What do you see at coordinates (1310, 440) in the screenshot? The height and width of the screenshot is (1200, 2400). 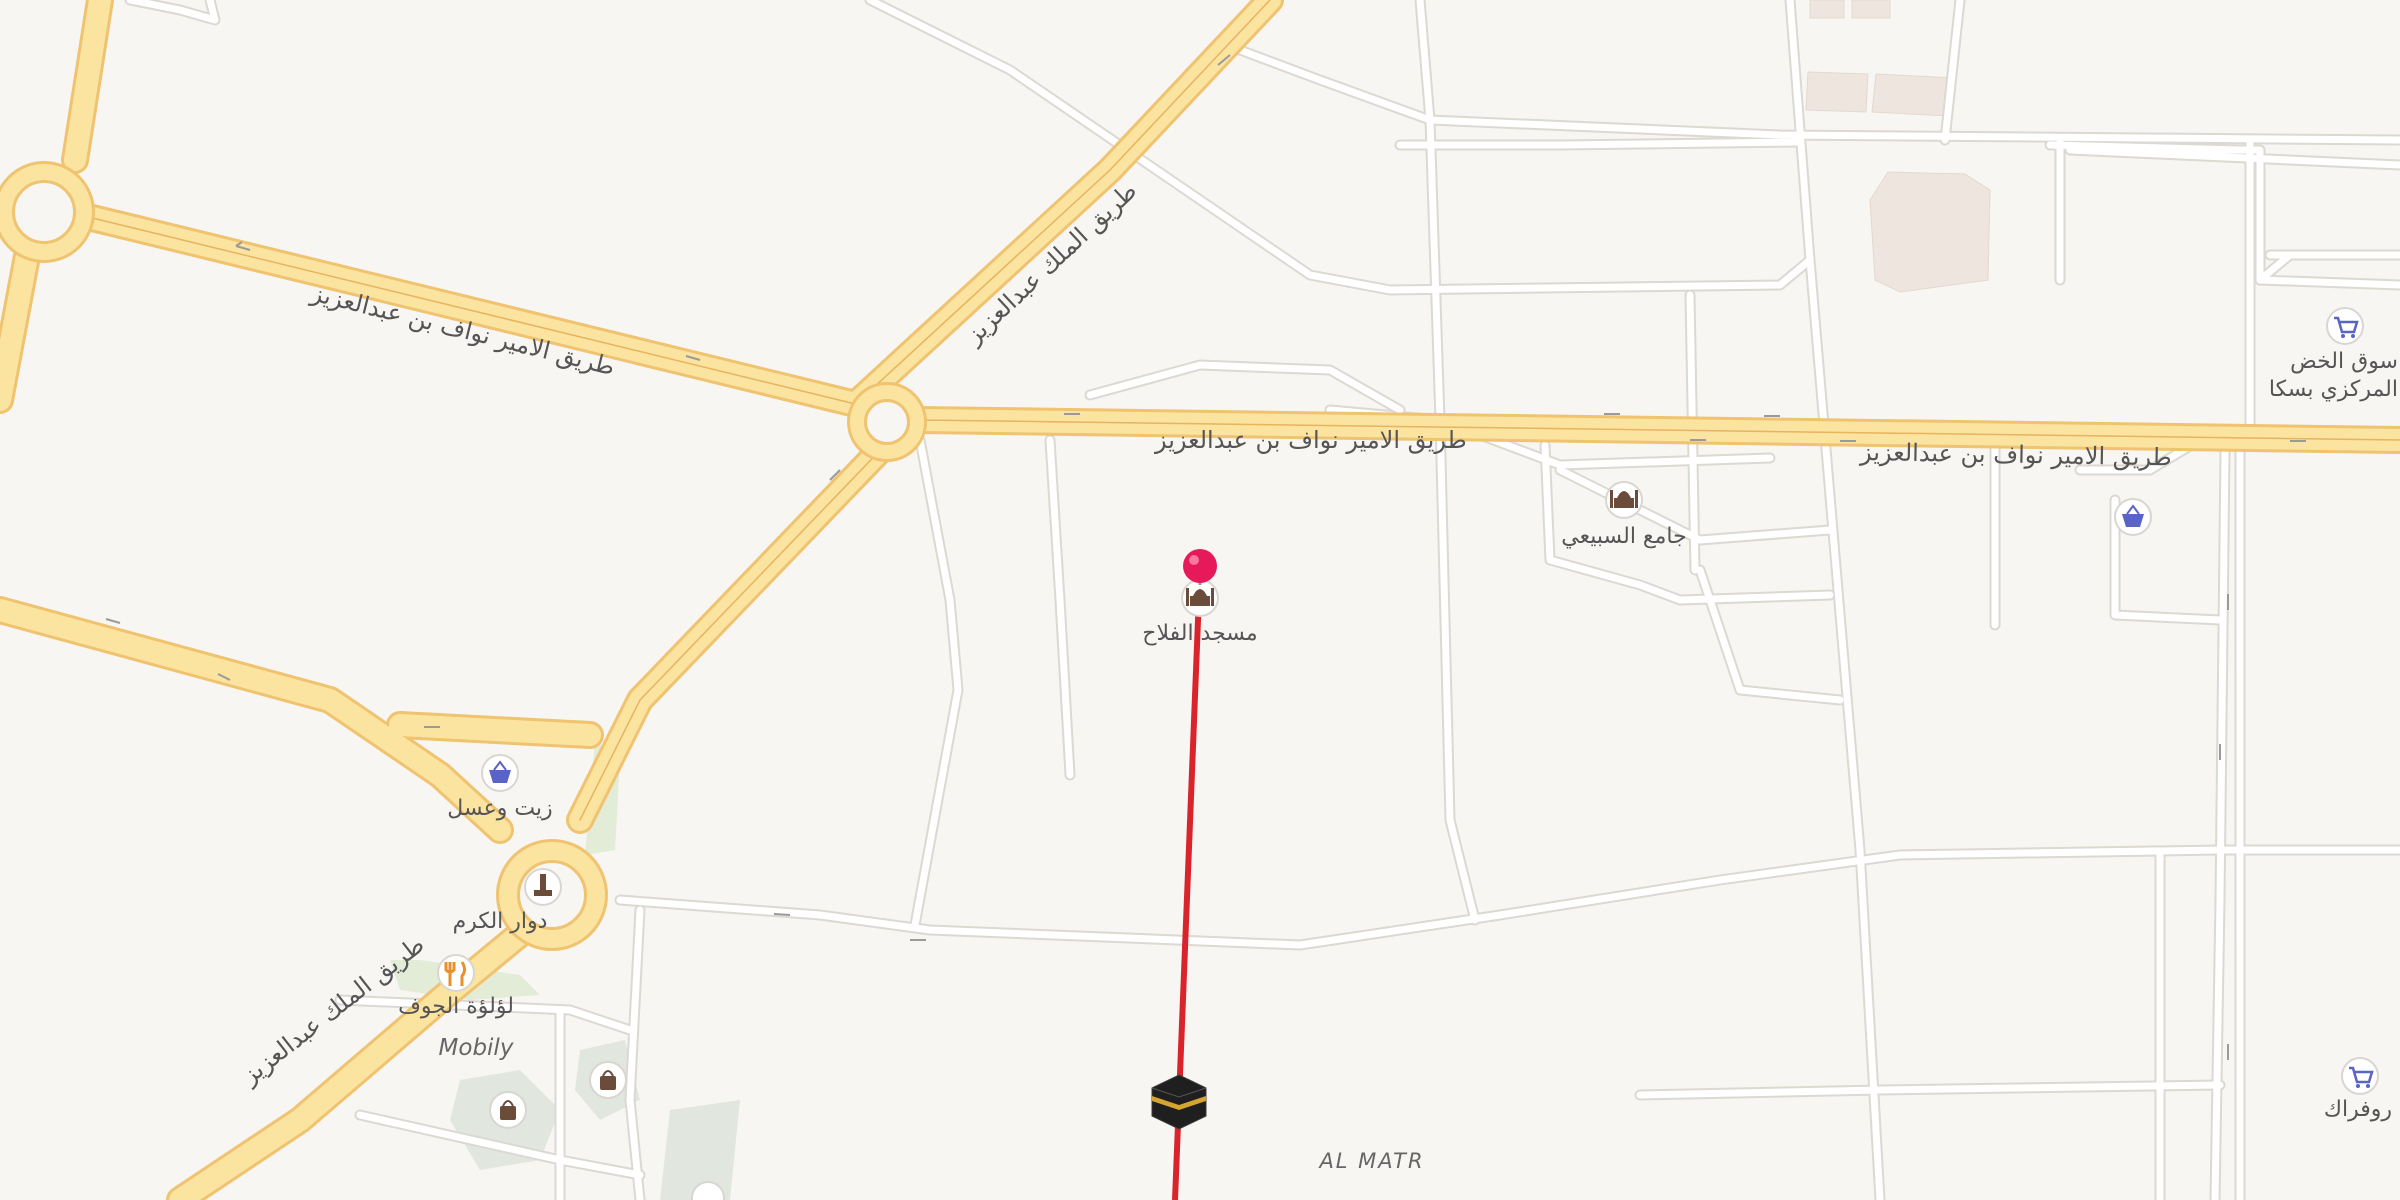 I see `road-label-prince-nawaf-center: طريق الامير نواف بن عبدالعزيز` at bounding box center [1310, 440].